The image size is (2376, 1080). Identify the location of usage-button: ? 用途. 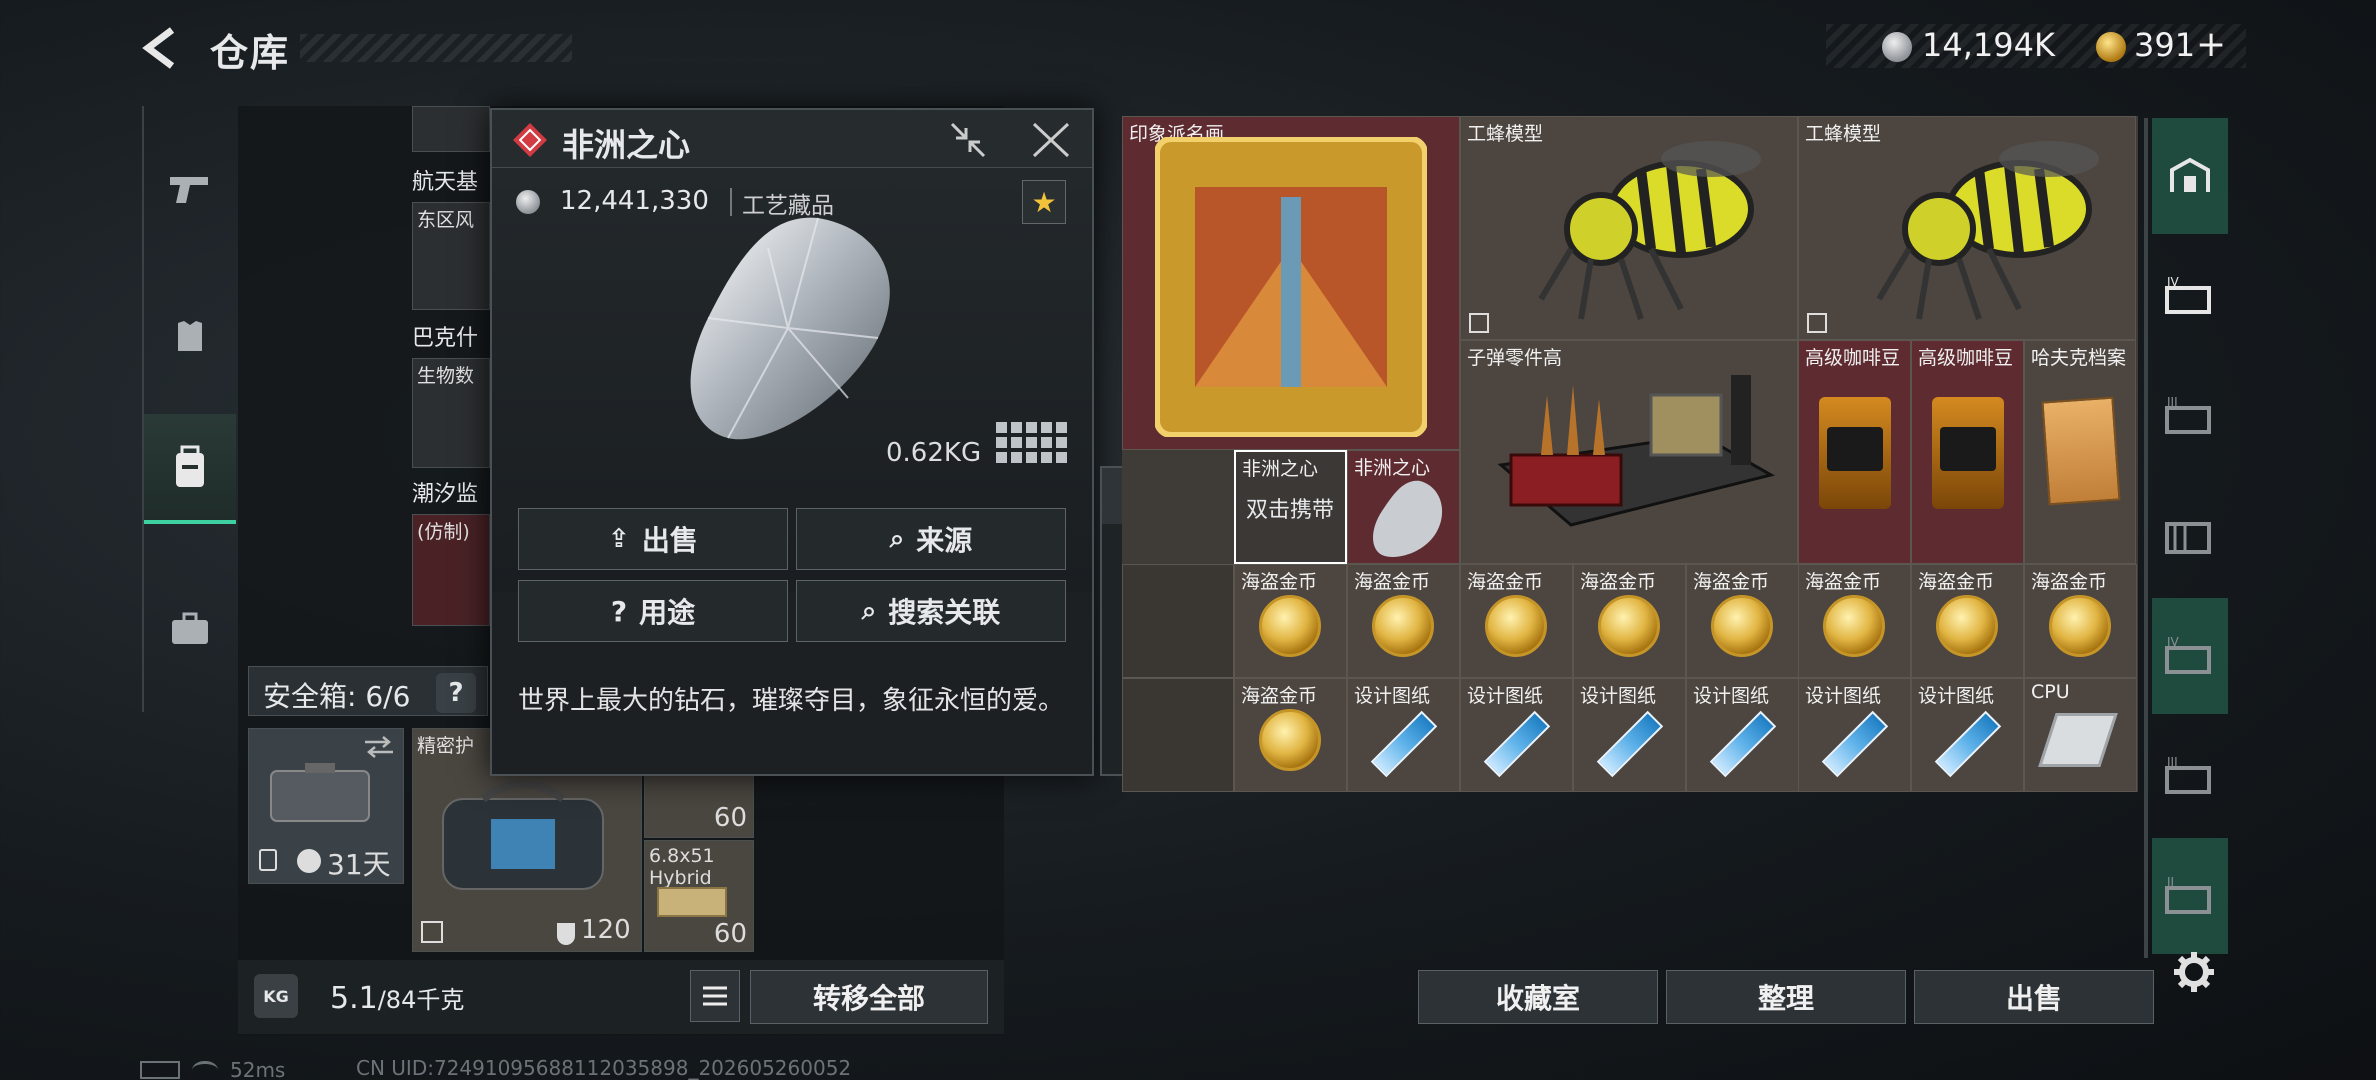
(653, 611).